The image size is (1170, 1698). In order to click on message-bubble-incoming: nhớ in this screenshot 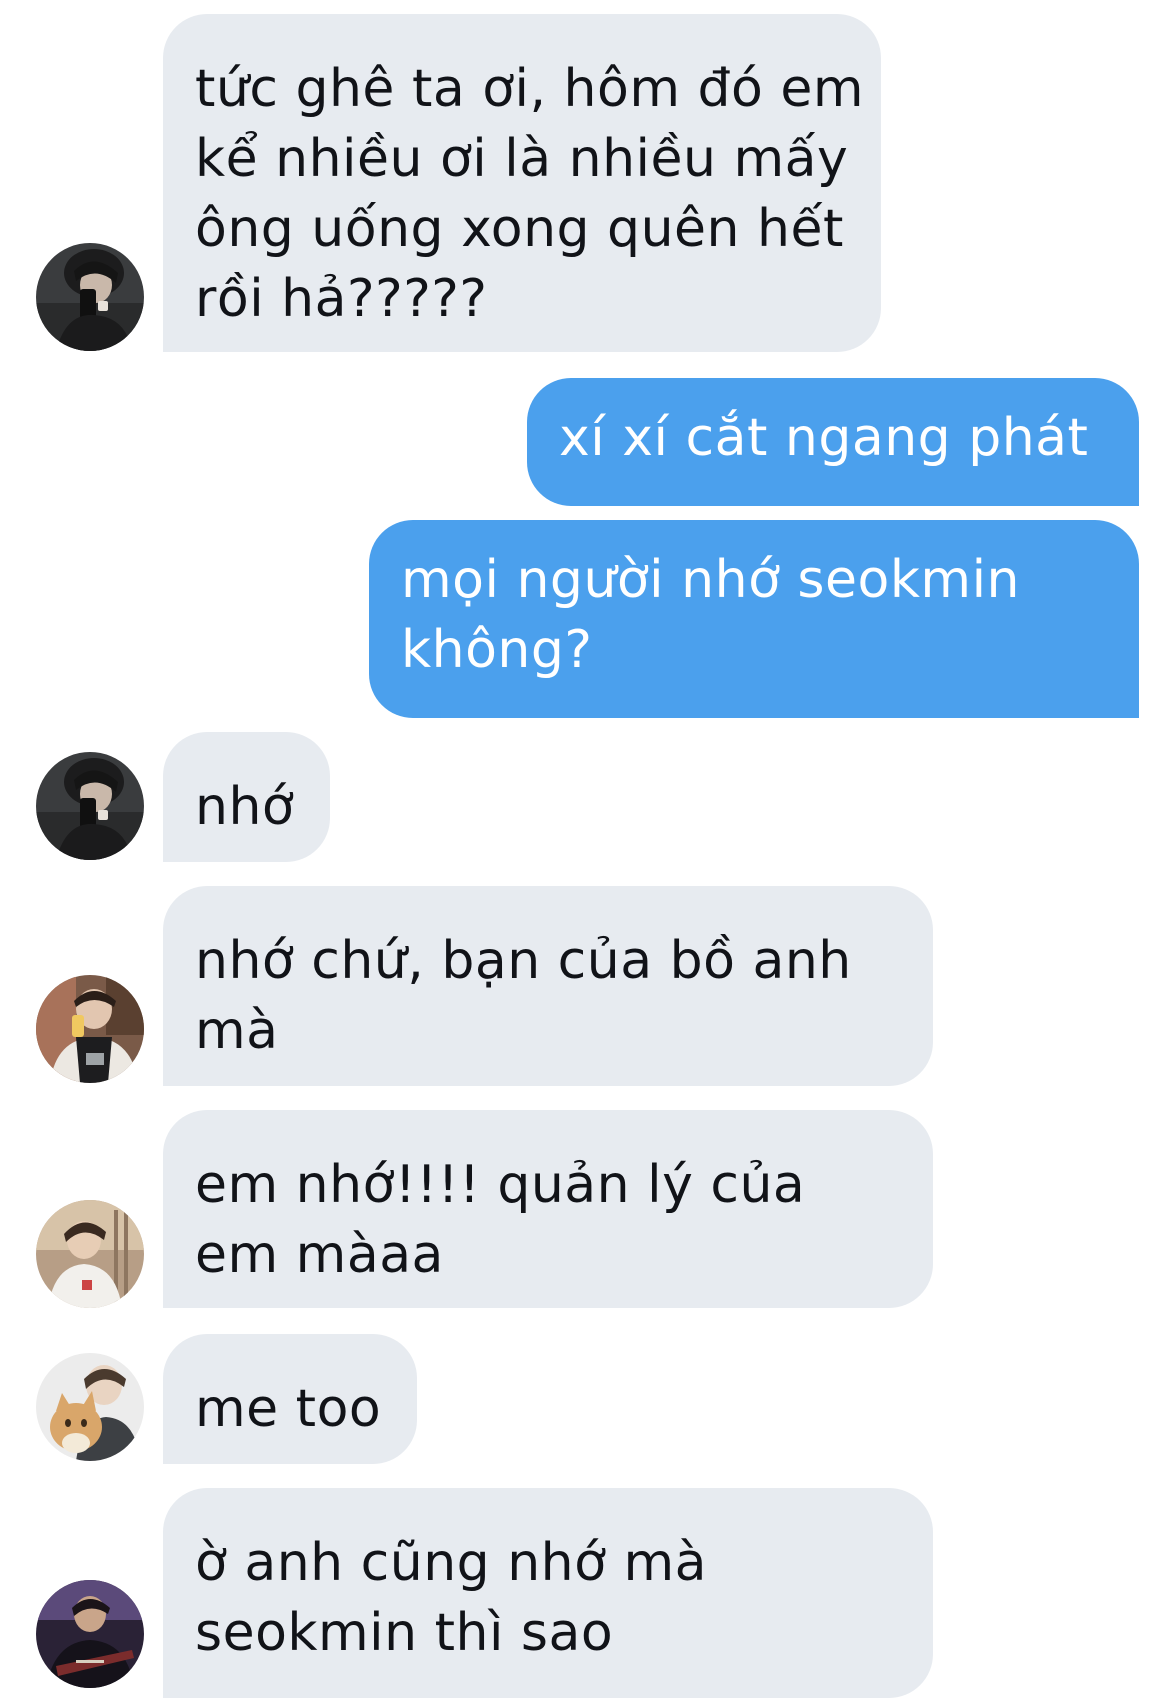, I will do `click(246, 797)`.